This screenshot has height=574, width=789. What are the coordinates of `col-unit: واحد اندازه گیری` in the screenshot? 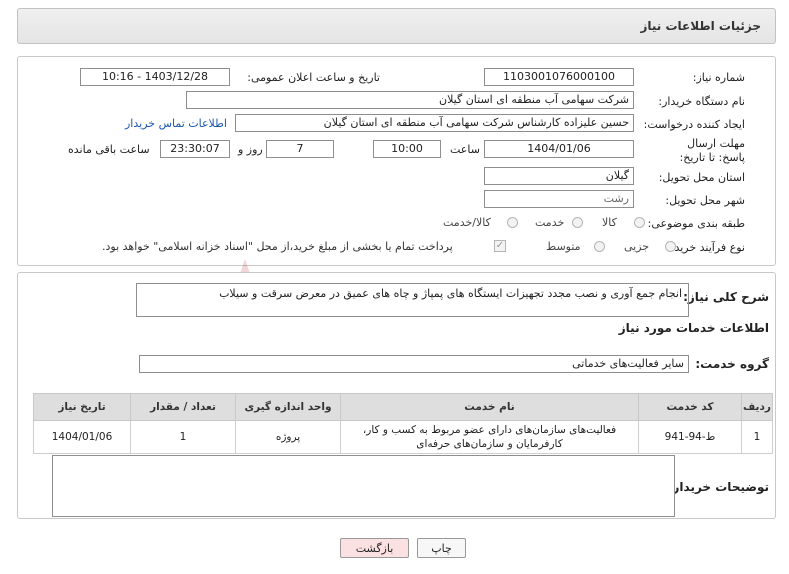 It's located at (288, 407).